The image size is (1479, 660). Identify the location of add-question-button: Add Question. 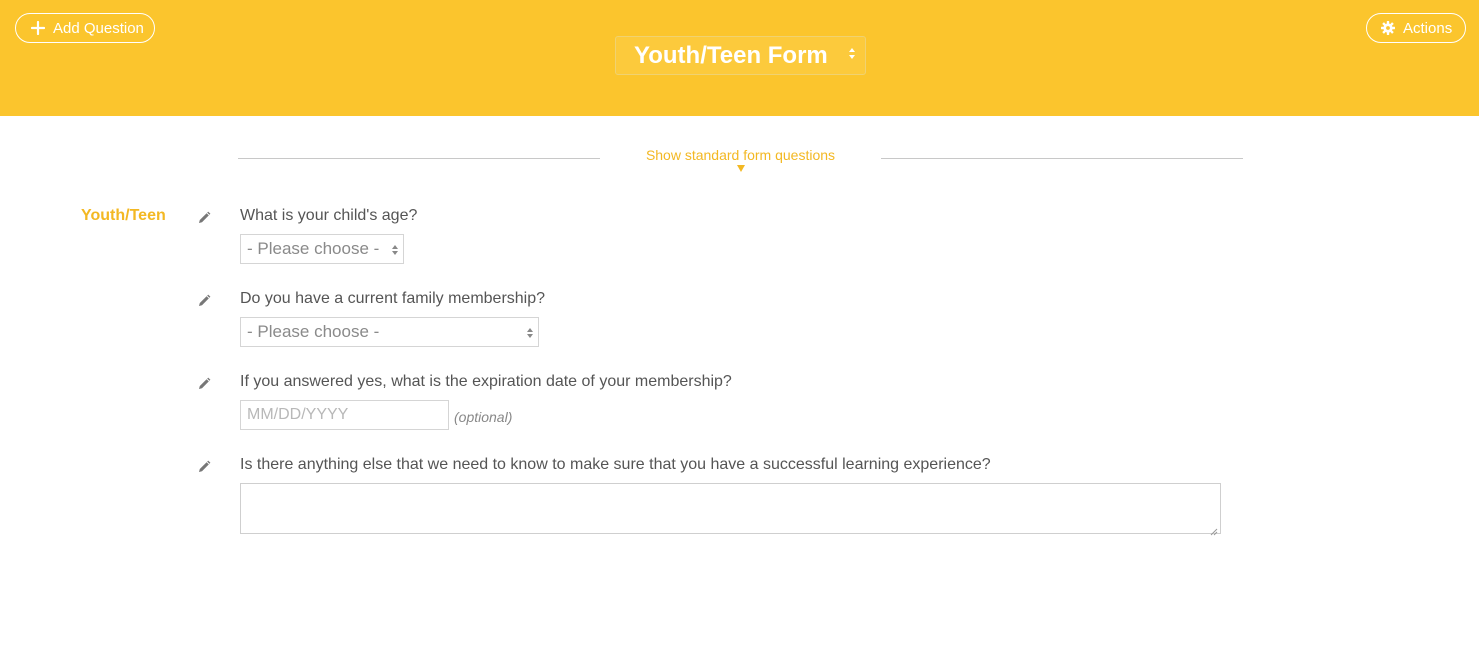
(85, 28).